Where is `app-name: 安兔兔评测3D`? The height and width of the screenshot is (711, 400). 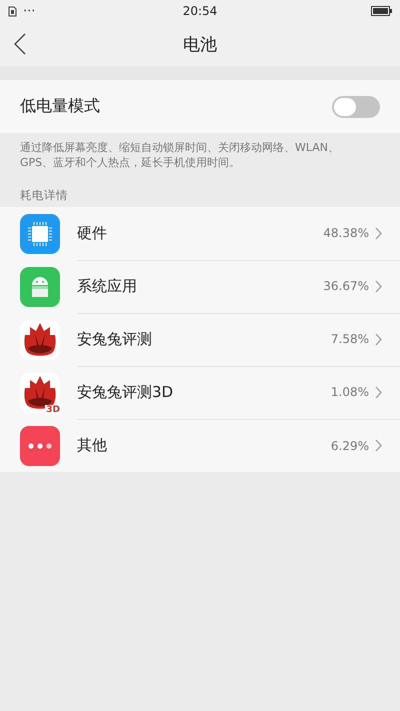 app-name: 安兔兔评测3D is located at coordinates (204, 392).